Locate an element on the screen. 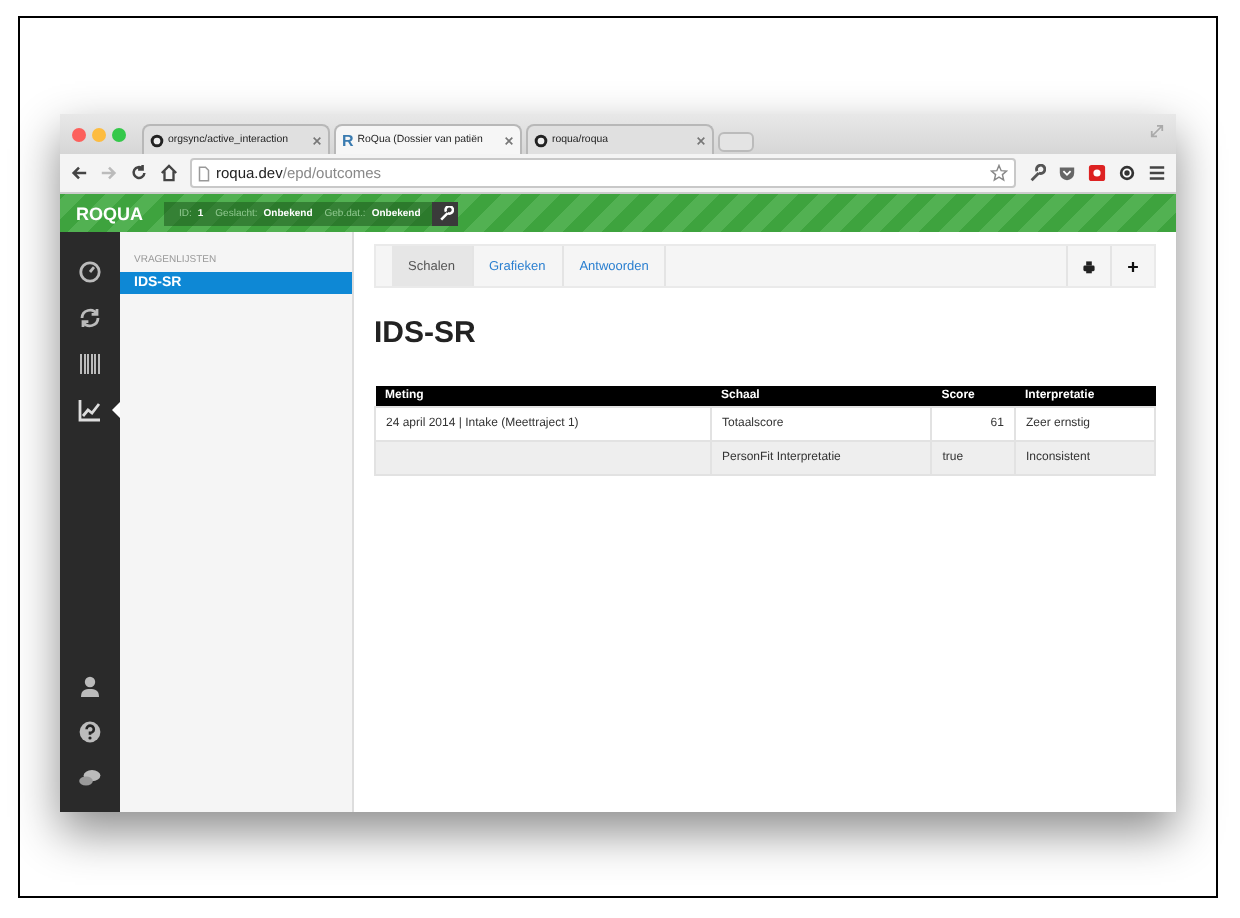 This screenshot has width=1240, height=918. printer-icon is located at coordinates (1089, 266).